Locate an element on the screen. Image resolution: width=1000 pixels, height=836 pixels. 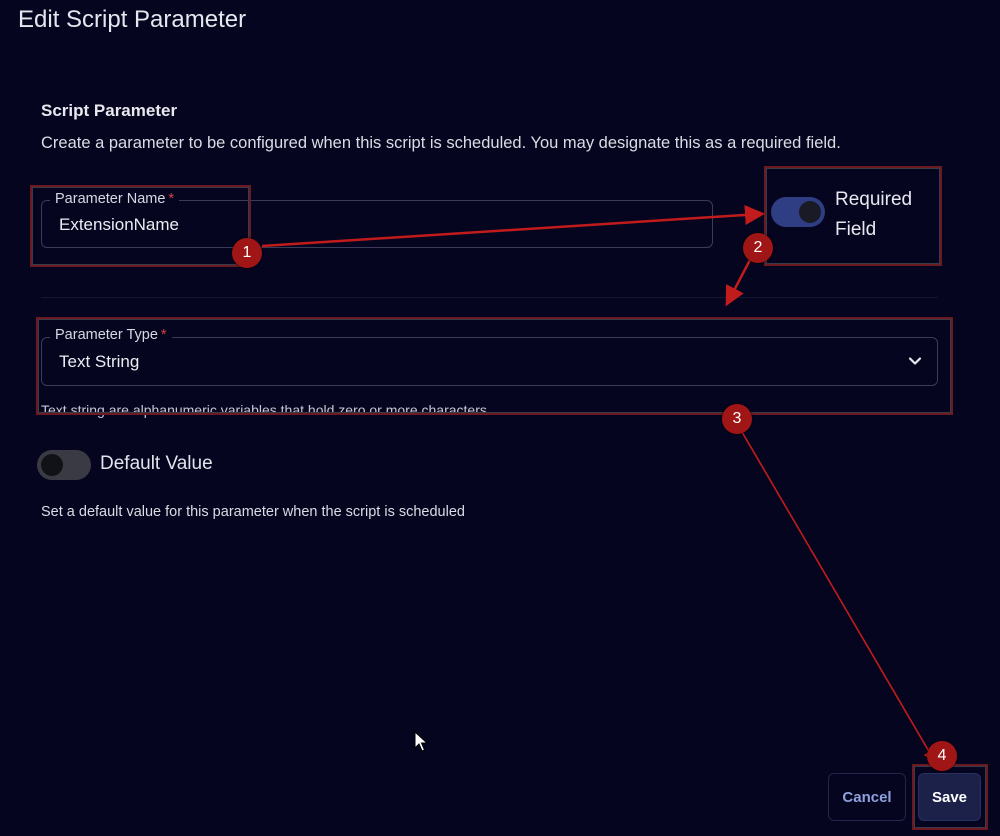
annotation-badge-3: 3 is located at coordinates (737, 419).